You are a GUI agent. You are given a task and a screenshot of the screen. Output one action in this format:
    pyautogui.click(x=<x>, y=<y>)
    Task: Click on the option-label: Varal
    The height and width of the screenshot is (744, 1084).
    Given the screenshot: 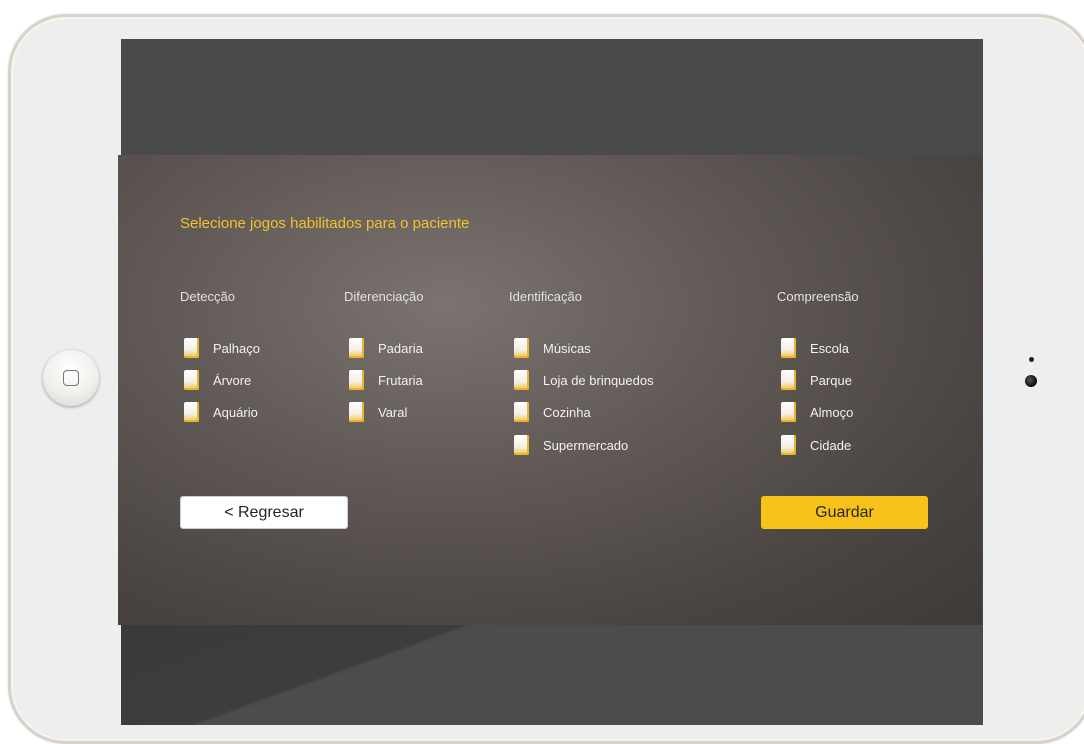 What is the action you would take?
    pyautogui.click(x=393, y=412)
    